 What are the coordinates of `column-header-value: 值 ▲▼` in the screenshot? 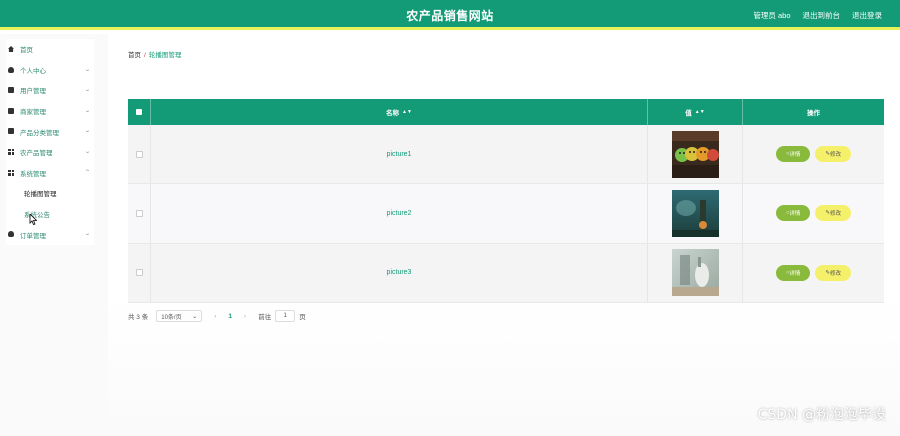 It's located at (695, 112).